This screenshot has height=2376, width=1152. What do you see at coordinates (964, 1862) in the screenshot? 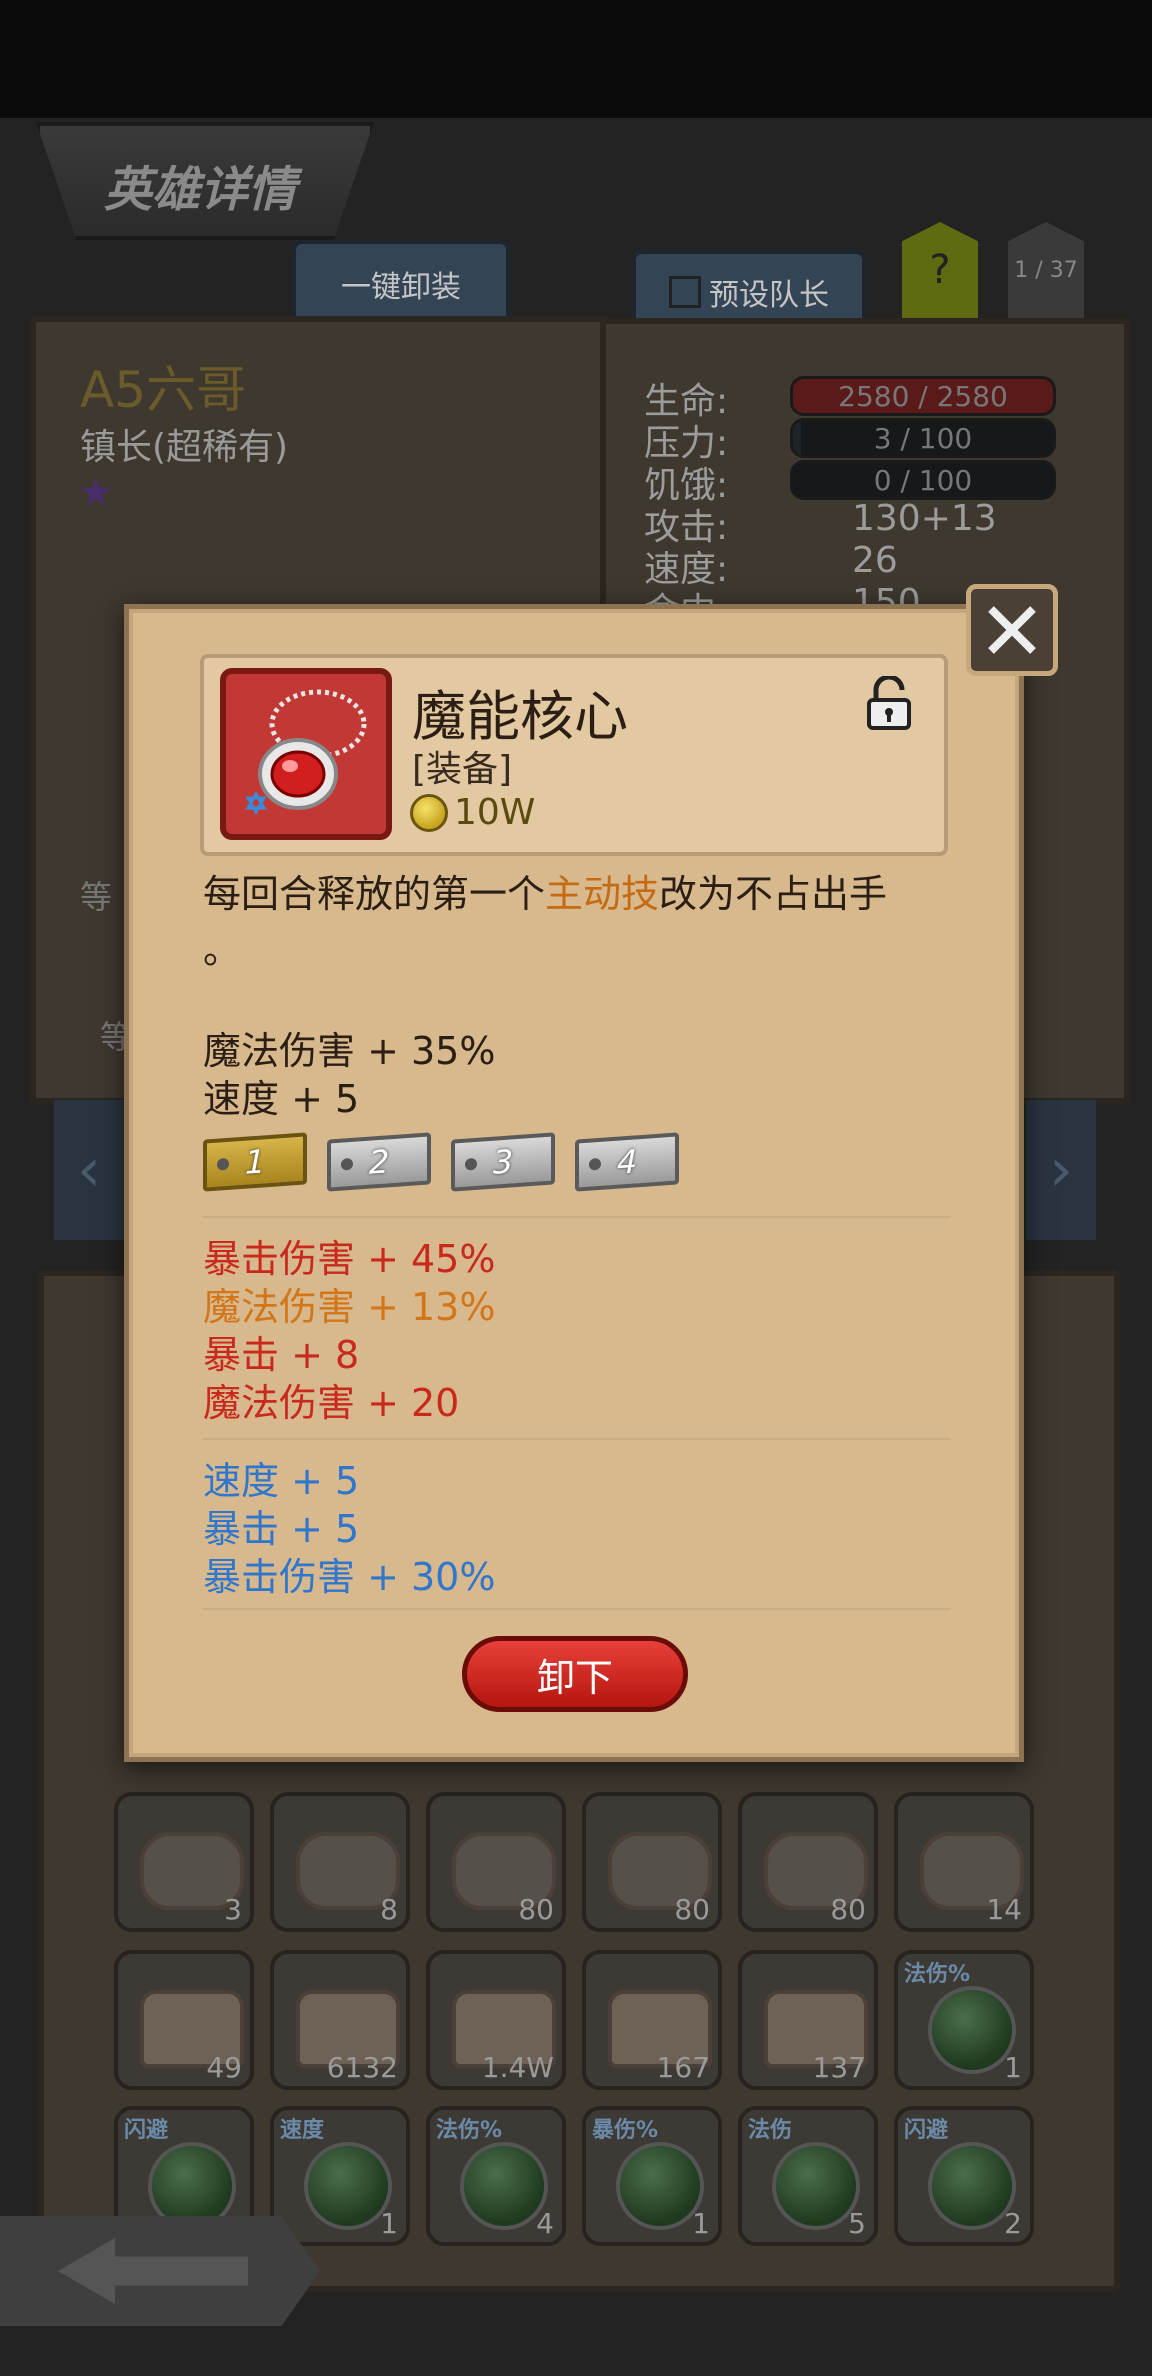
I see `inventory-slot: 14` at bounding box center [964, 1862].